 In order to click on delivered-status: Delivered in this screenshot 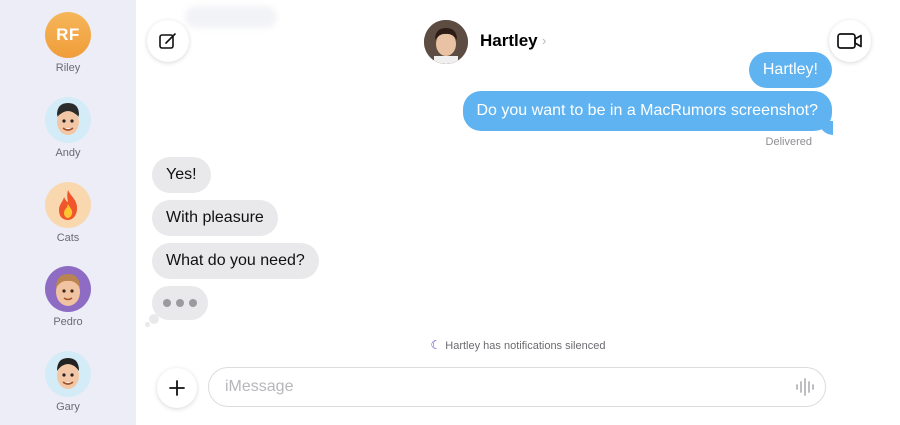, I will do `click(788, 142)`.